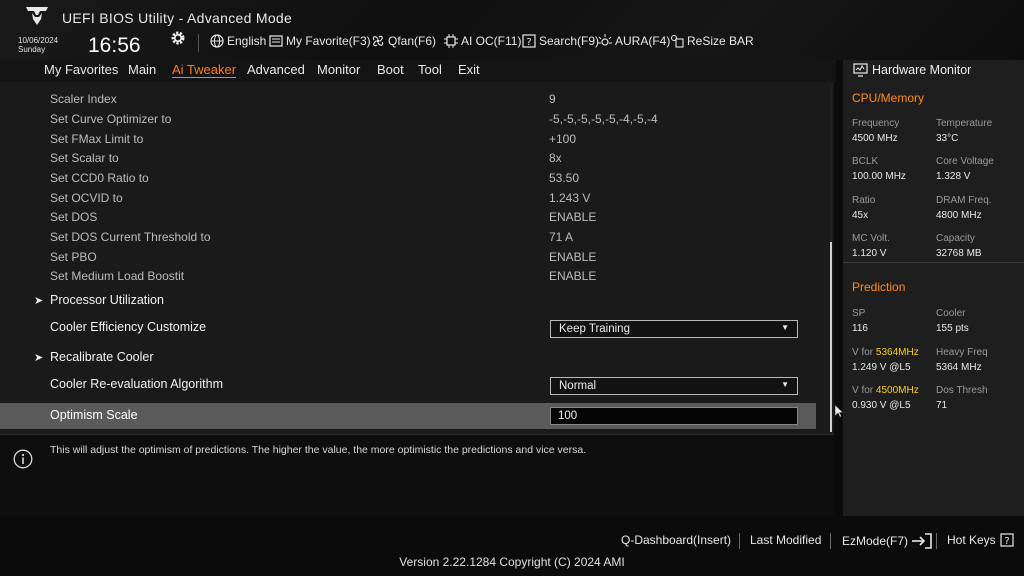 The image size is (1024, 576). I want to click on ratio-value: 45x, so click(860, 215).